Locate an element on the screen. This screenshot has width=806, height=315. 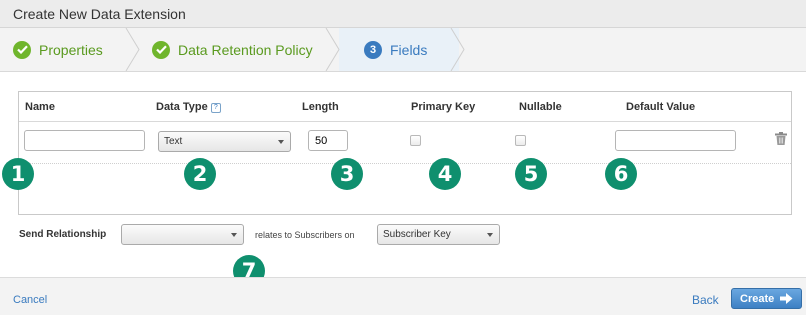
subscriber-key-select: Subscriber Key is located at coordinates (438, 234).